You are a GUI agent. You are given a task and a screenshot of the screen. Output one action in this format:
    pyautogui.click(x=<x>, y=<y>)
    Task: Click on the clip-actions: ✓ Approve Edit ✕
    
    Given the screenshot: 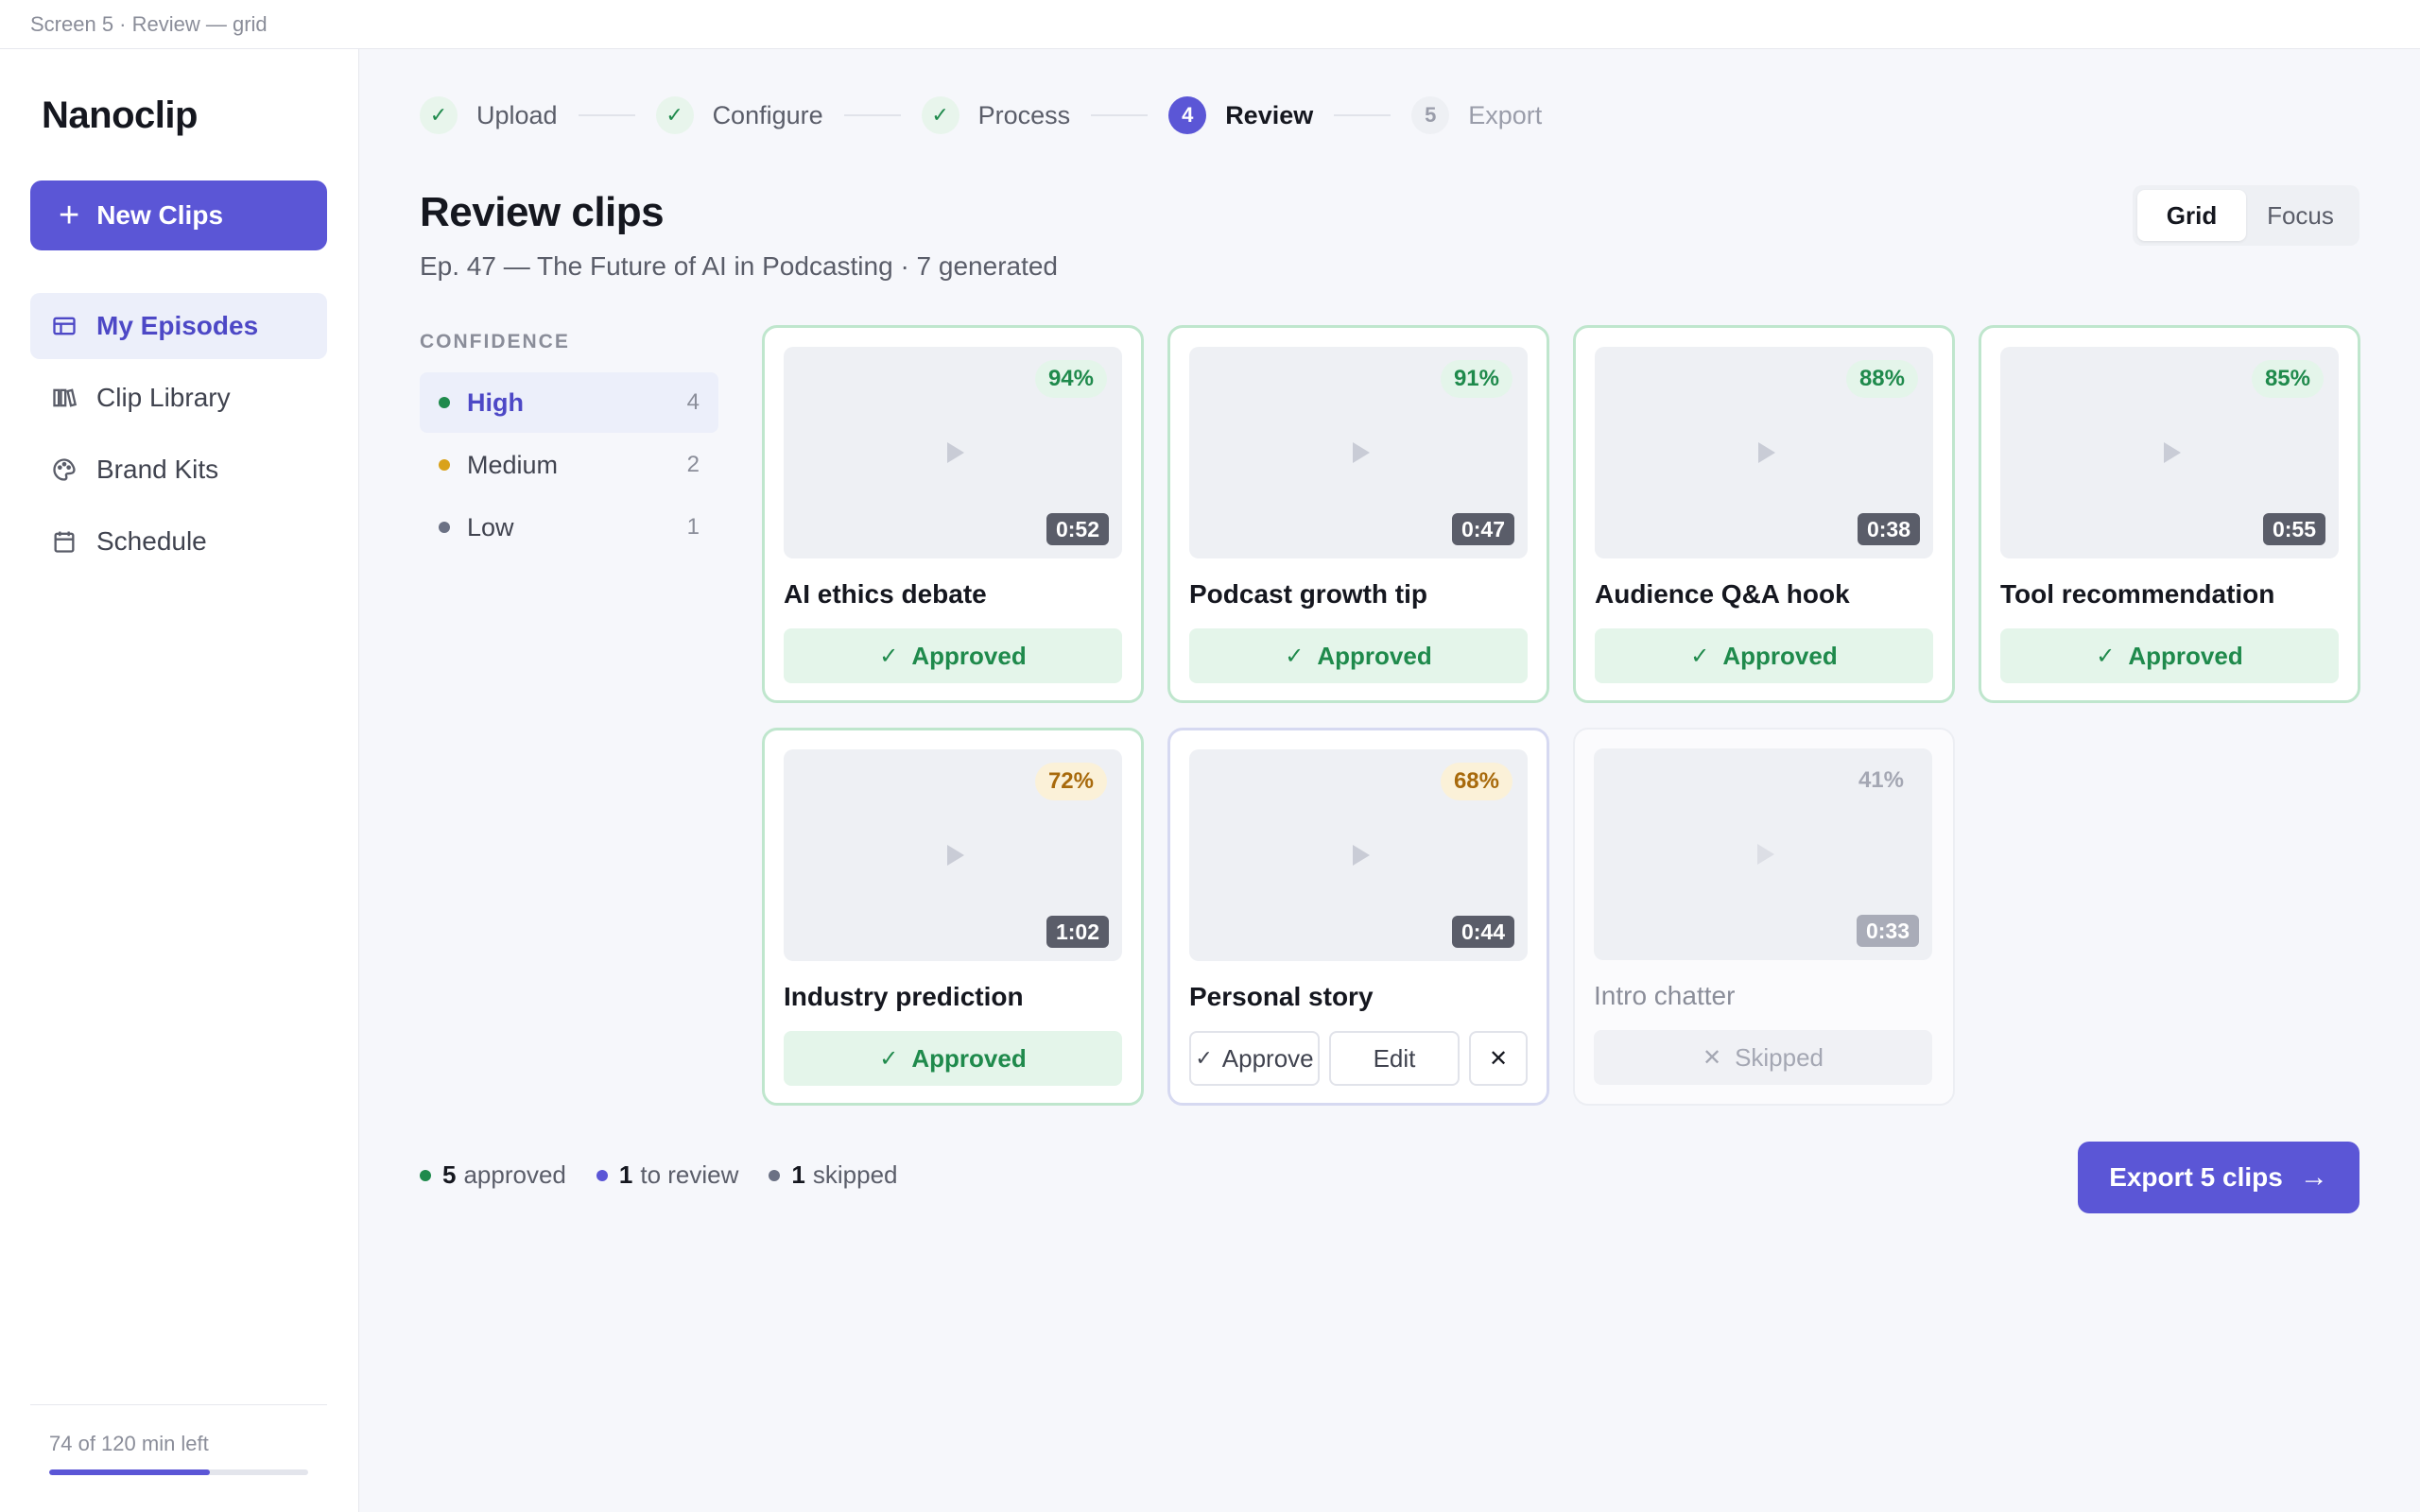 What is the action you would take?
    pyautogui.click(x=1359, y=1058)
    